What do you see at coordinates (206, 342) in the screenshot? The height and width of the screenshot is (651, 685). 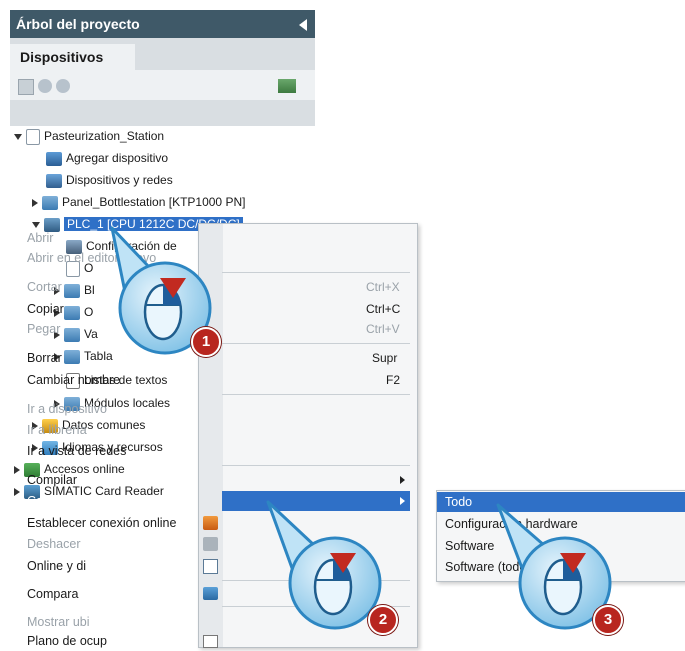 I see `step-badge-1: 1` at bounding box center [206, 342].